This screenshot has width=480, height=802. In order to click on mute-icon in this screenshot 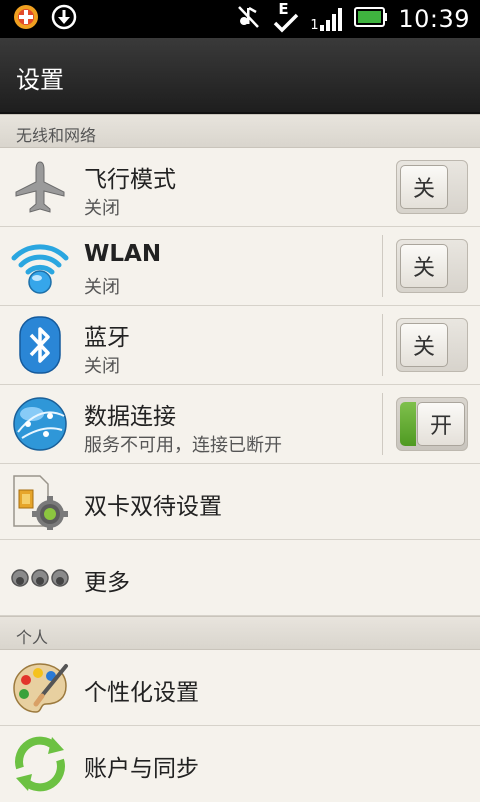, I will do `click(249, 19)`.